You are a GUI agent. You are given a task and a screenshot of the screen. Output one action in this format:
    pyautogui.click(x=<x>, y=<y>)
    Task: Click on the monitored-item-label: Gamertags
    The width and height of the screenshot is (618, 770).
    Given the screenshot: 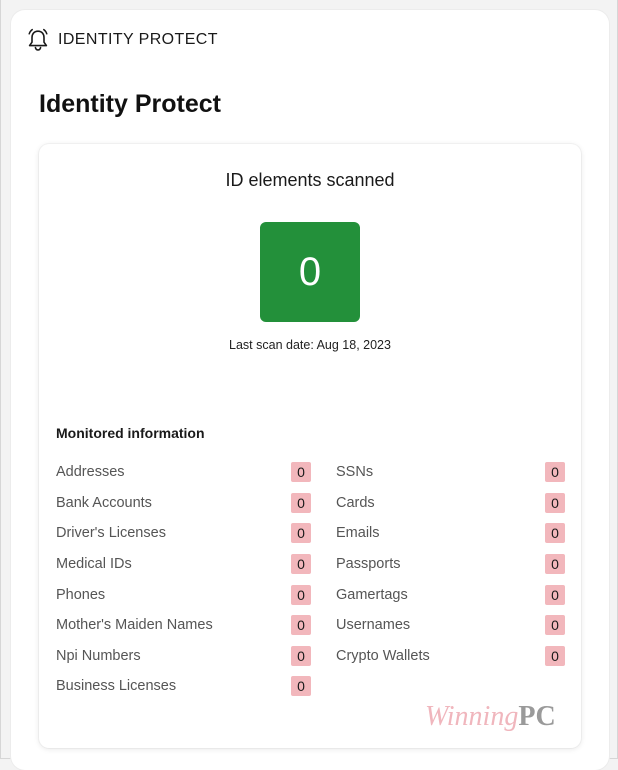 What is the action you would take?
    pyautogui.click(x=372, y=594)
    